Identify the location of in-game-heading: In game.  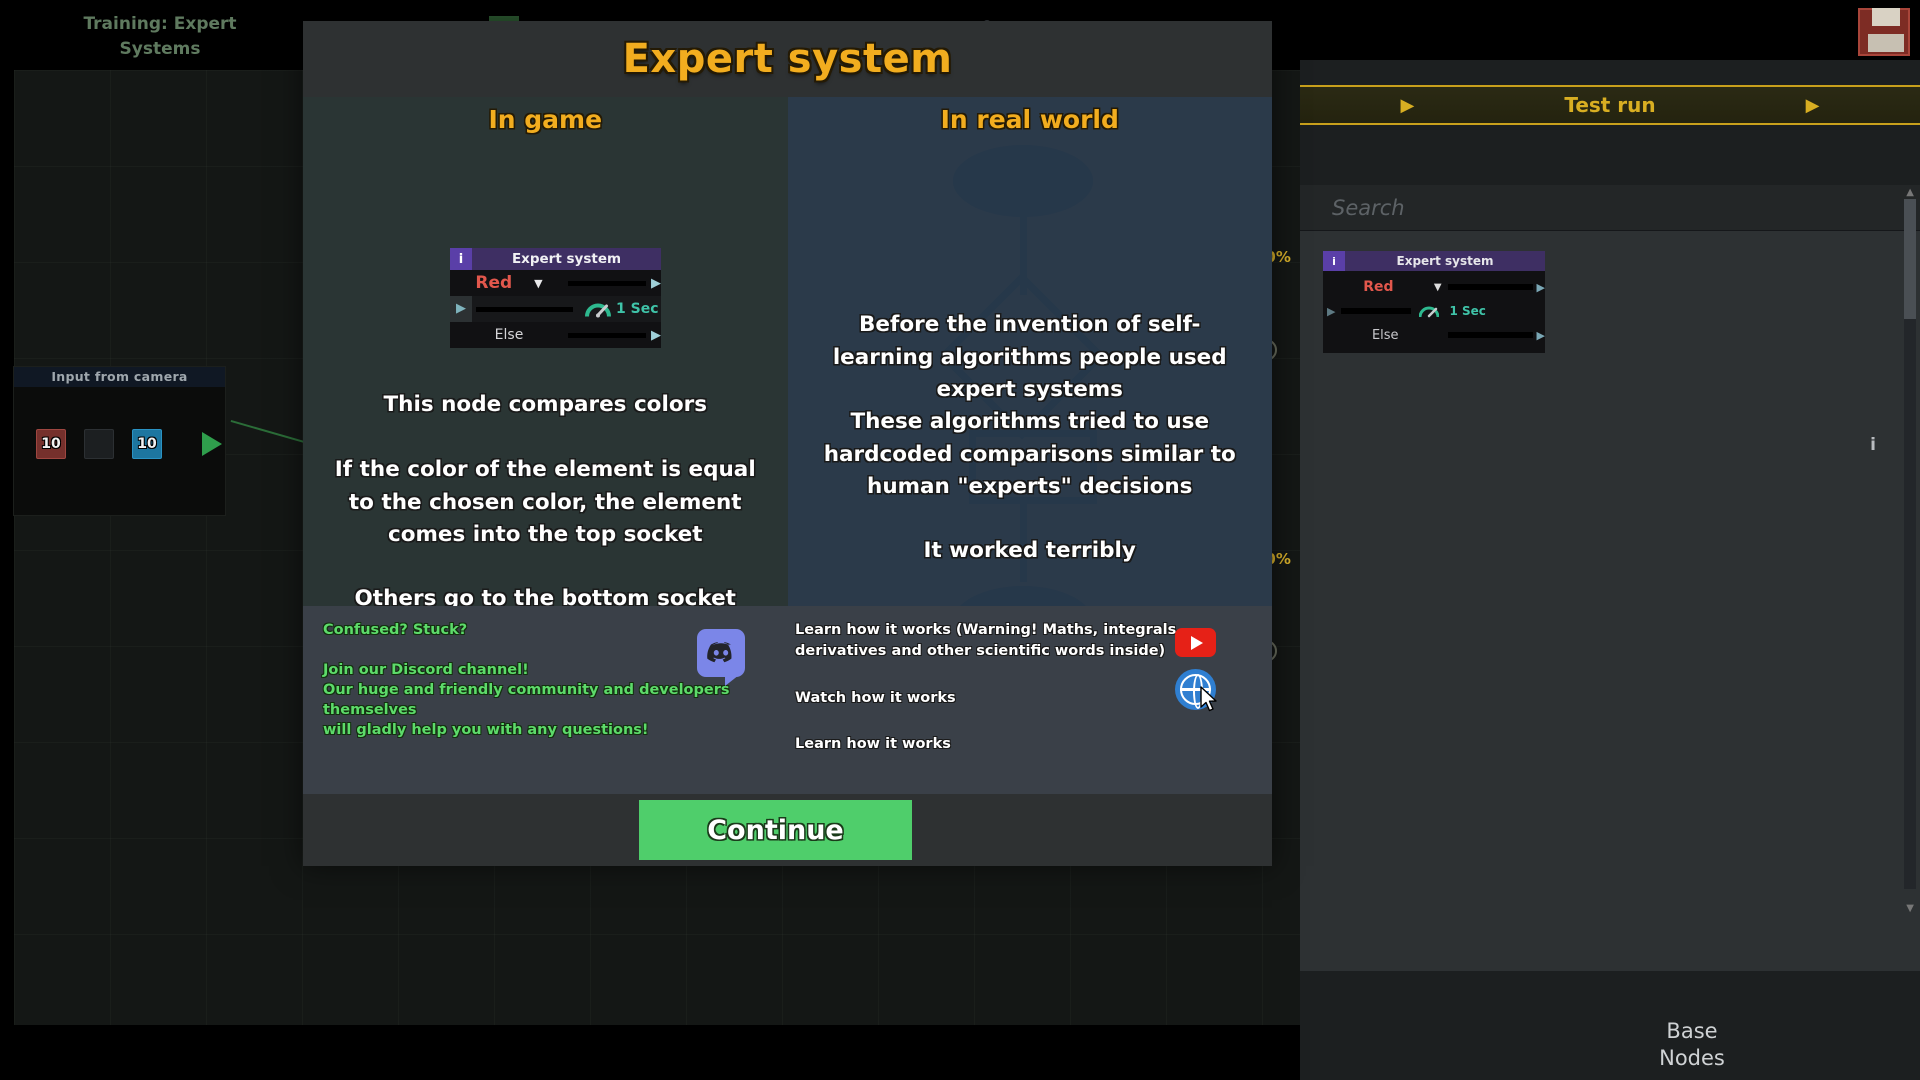
(545, 119).